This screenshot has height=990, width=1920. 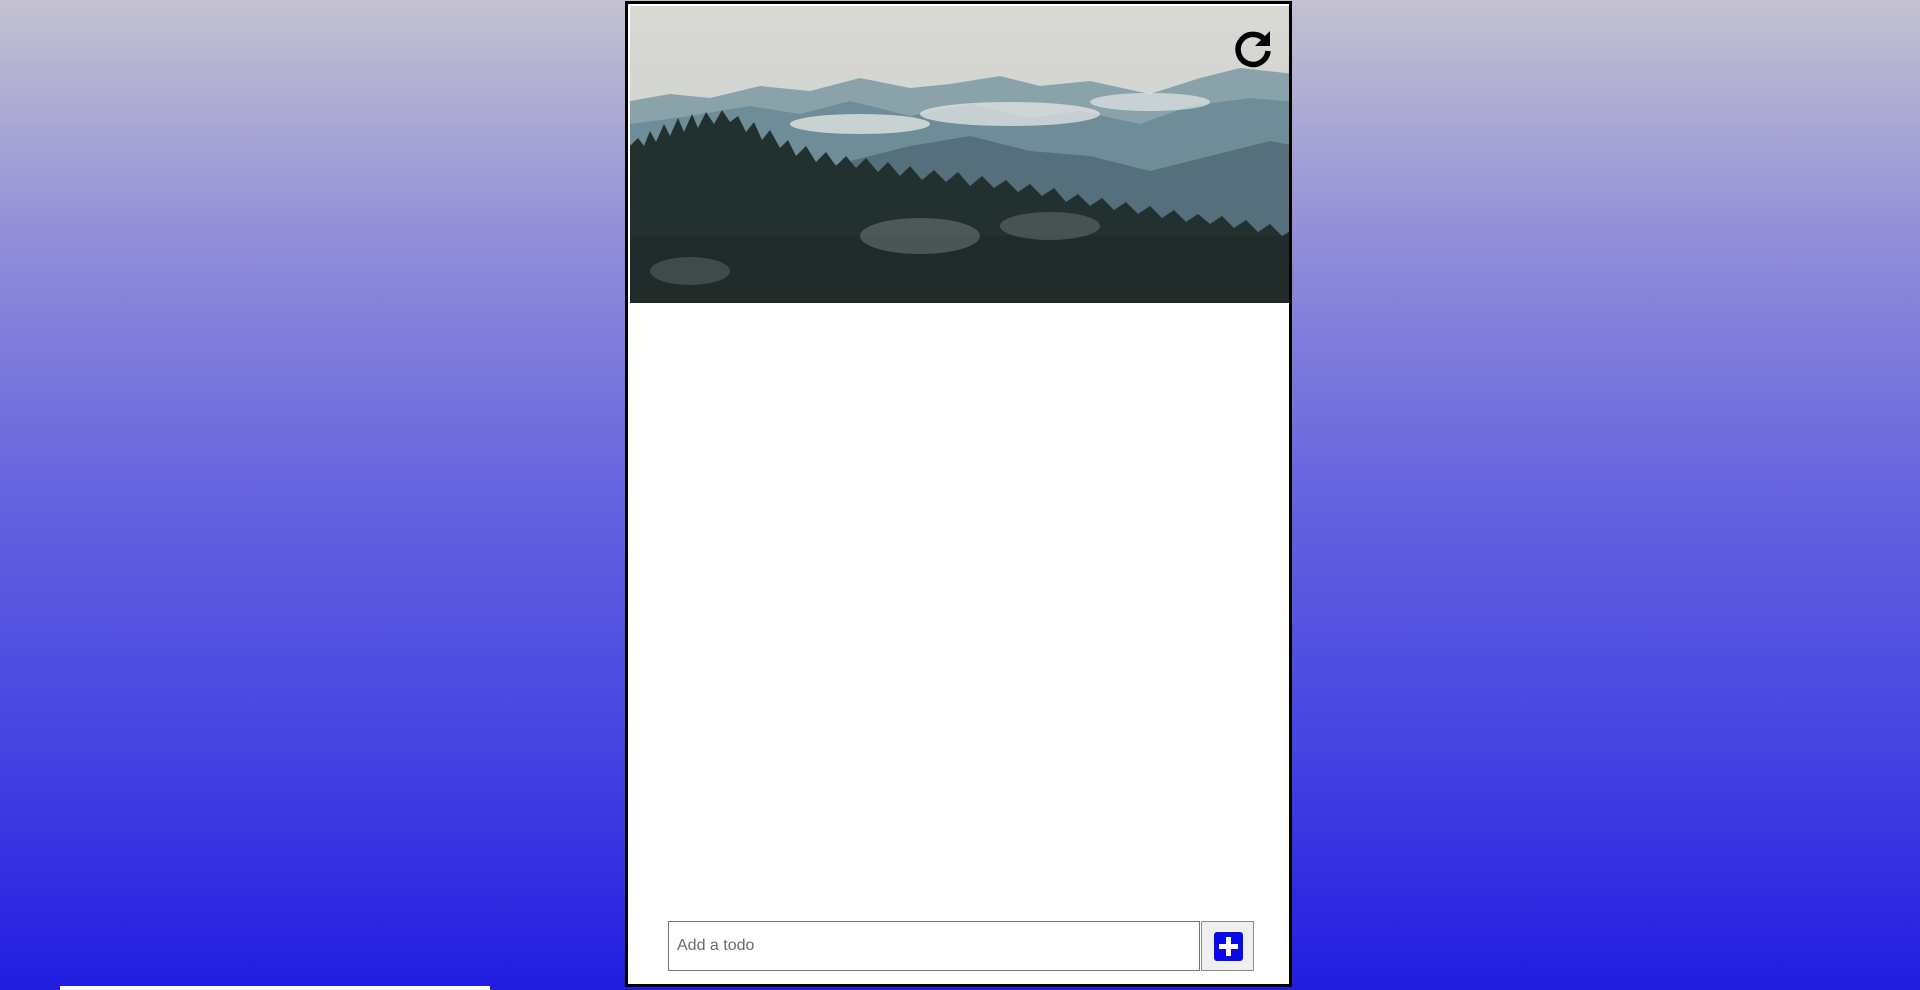 I want to click on add-todo-button, so click(x=1227, y=946).